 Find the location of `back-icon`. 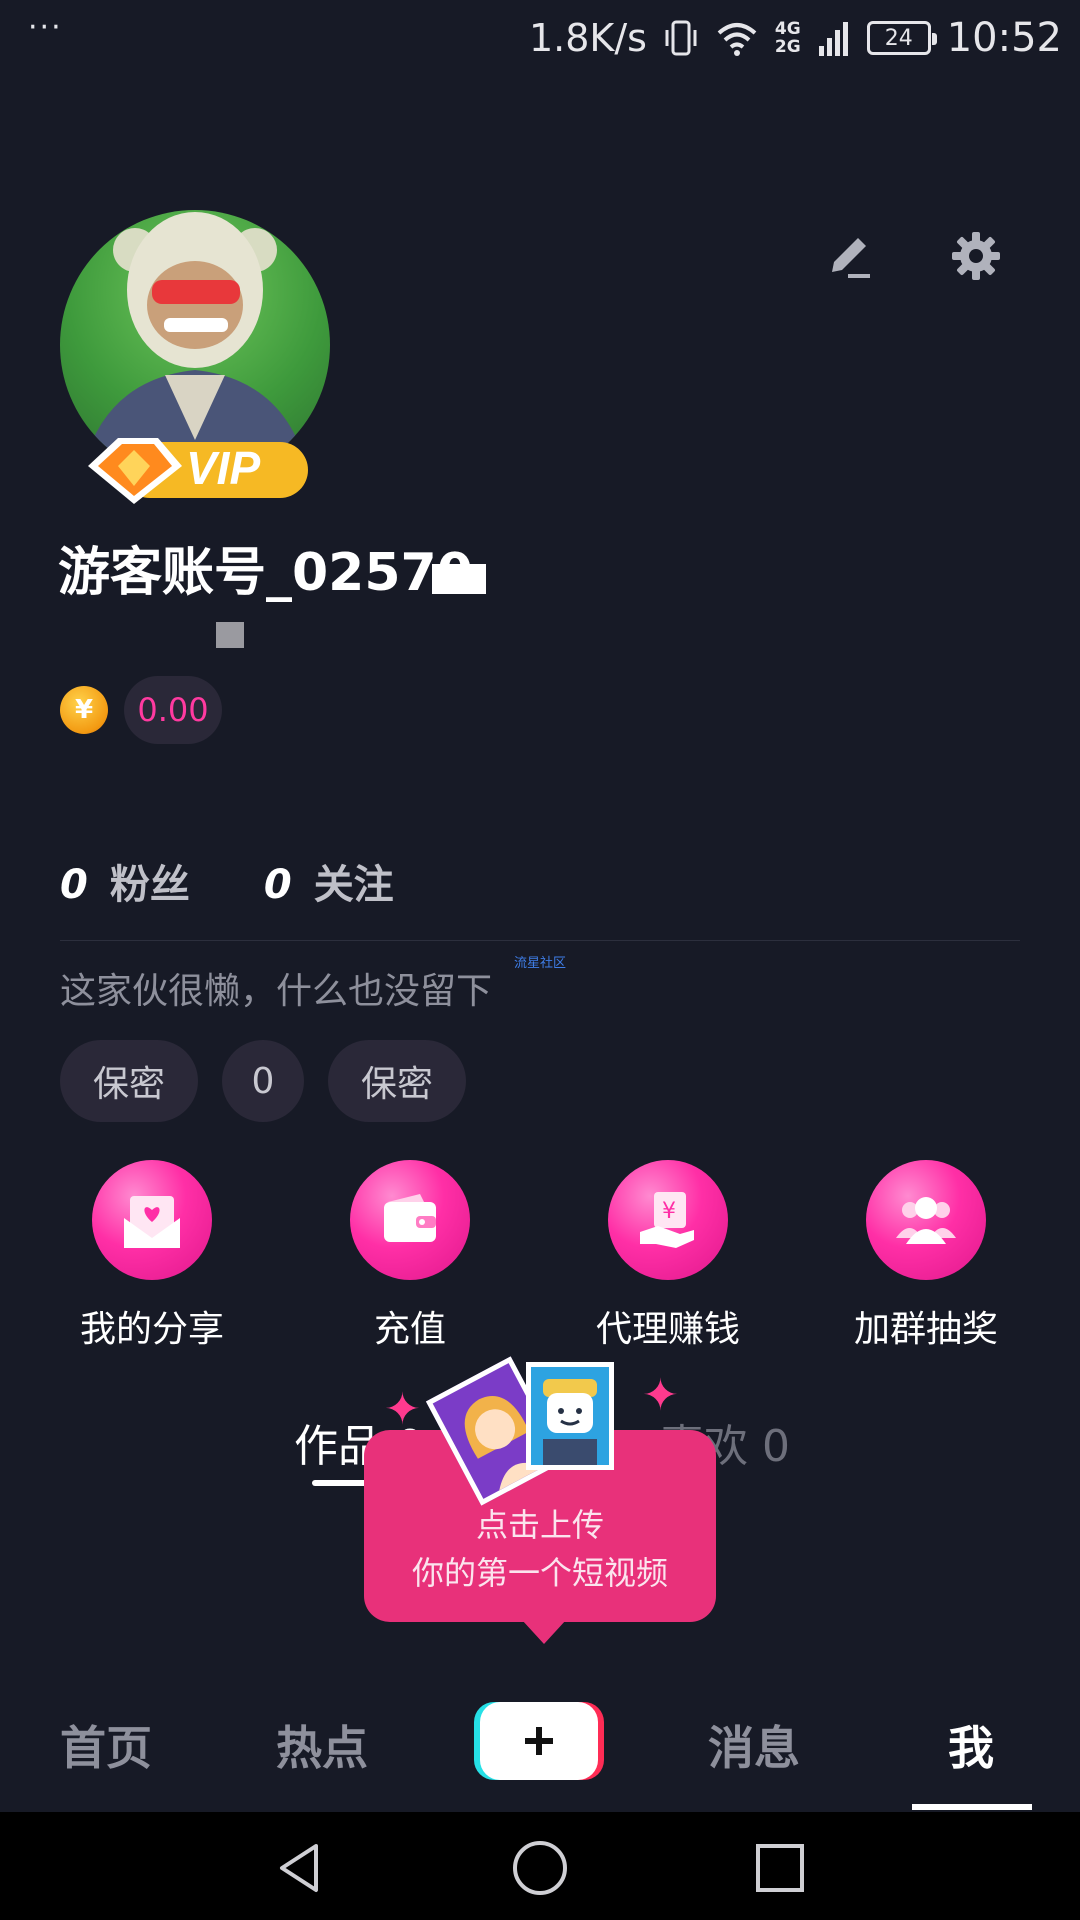

back-icon is located at coordinates (300, 1868).